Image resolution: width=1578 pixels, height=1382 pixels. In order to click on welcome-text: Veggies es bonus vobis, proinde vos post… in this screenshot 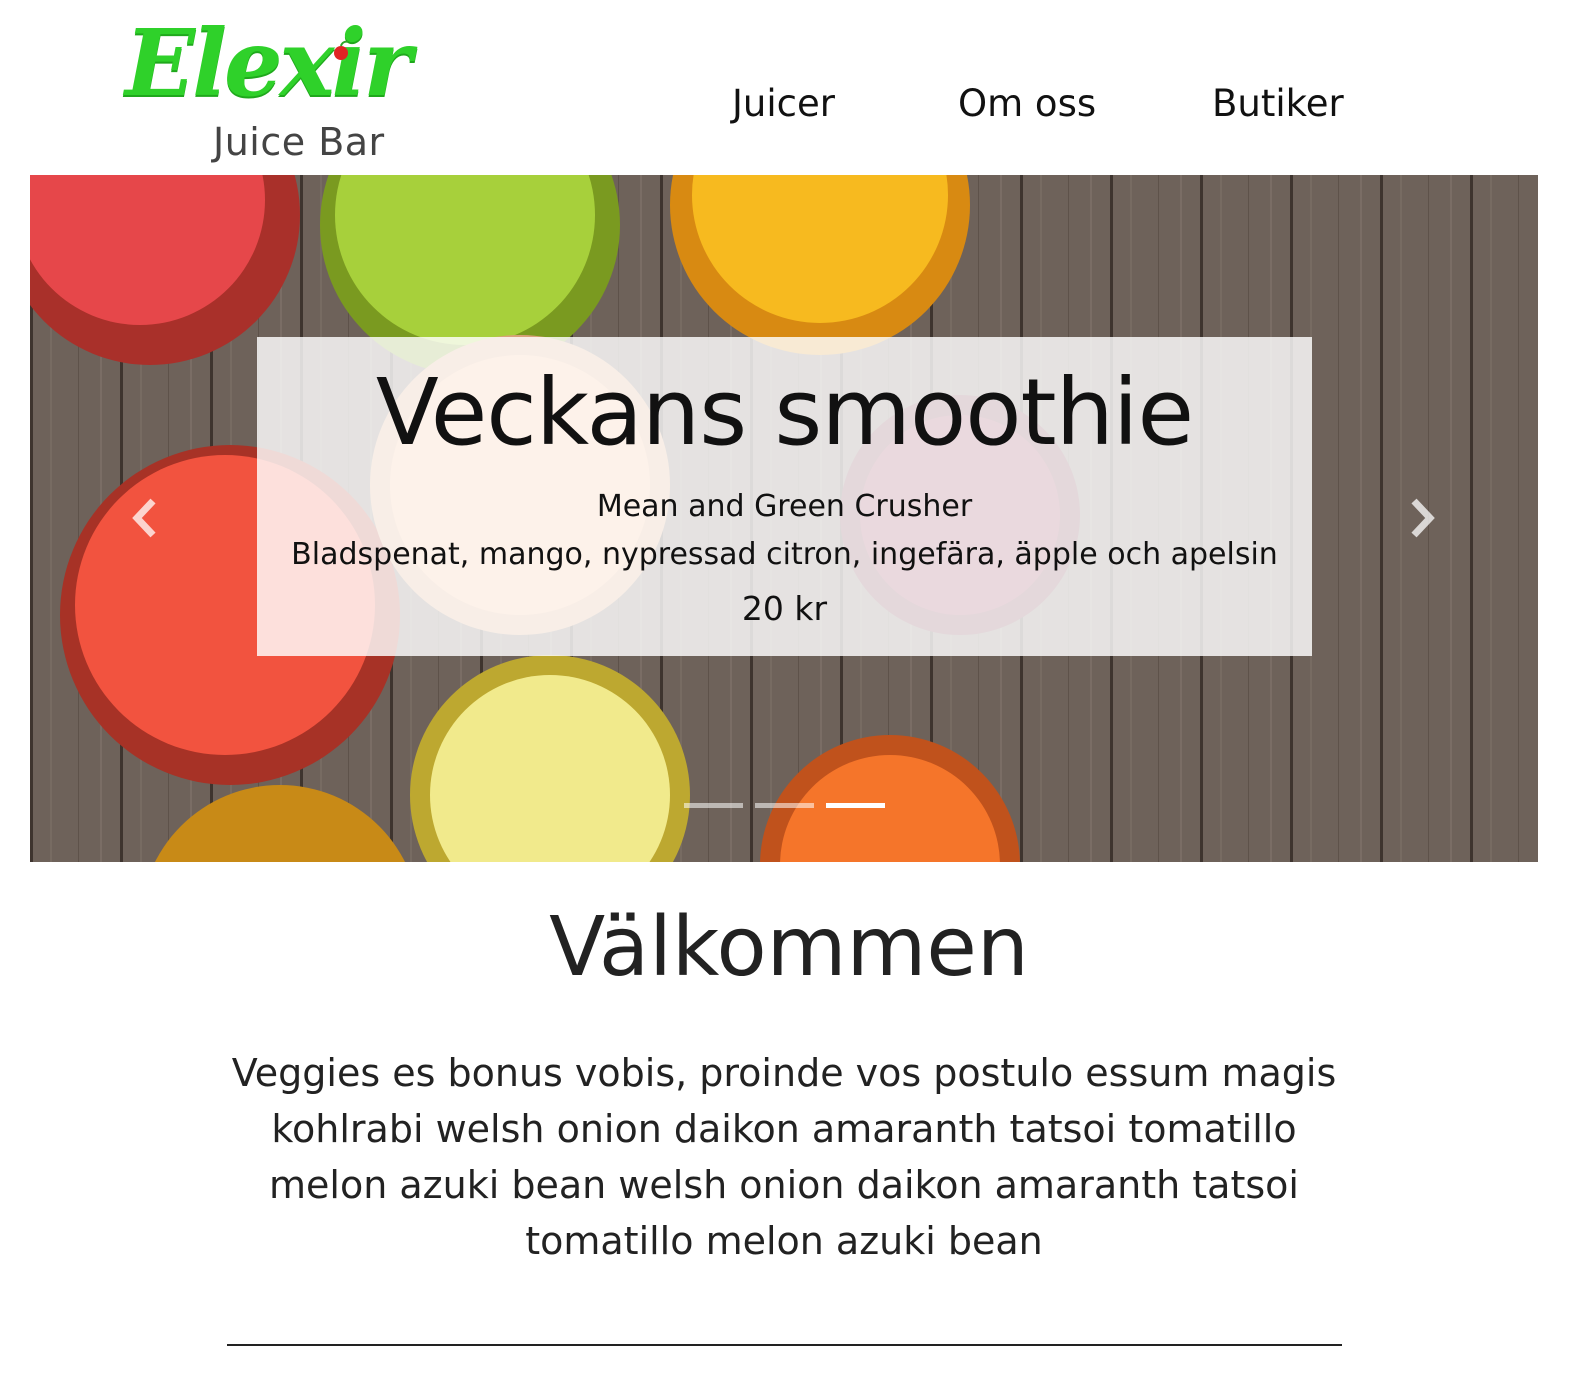, I will do `click(784, 1157)`.